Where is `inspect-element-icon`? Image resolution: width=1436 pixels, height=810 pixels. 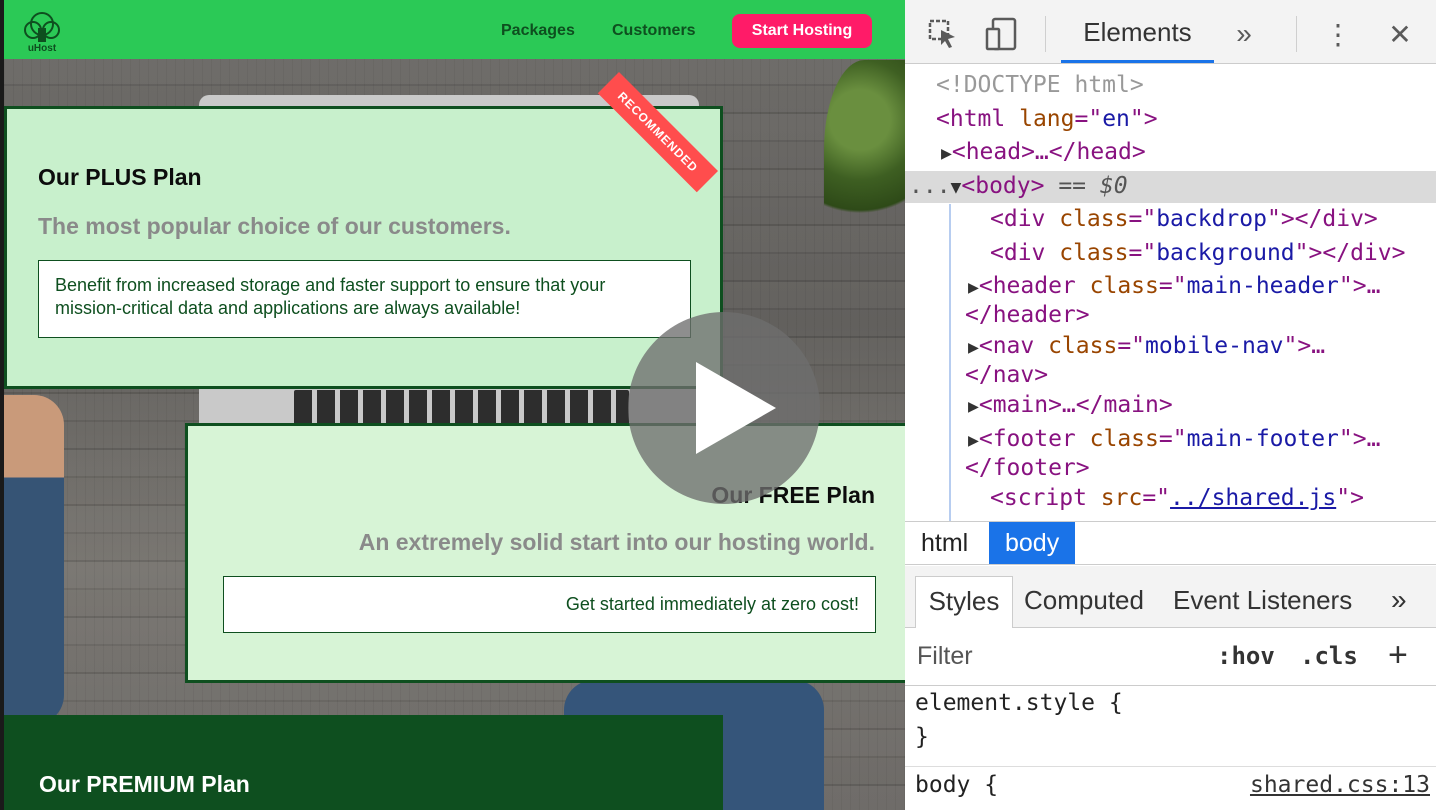
inspect-element-icon is located at coordinates (943, 34).